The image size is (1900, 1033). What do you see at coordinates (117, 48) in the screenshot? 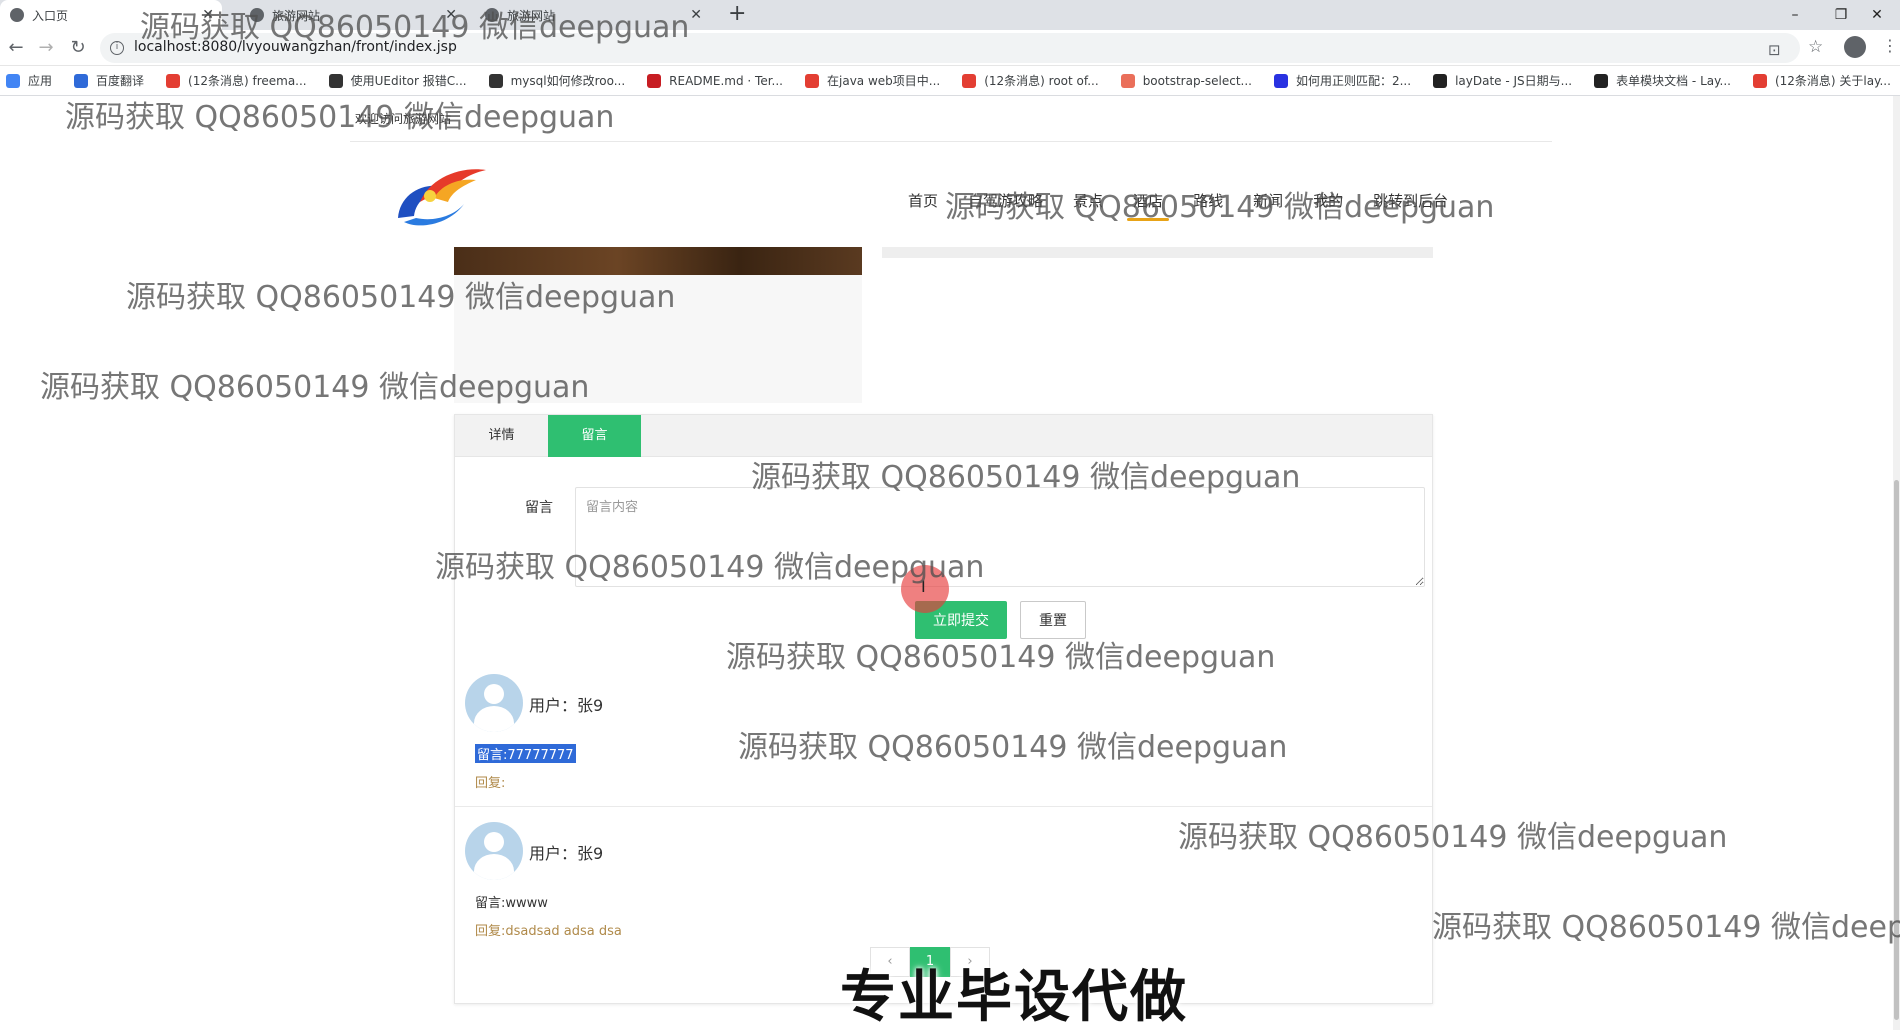
I see `info-icon: i` at bounding box center [117, 48].